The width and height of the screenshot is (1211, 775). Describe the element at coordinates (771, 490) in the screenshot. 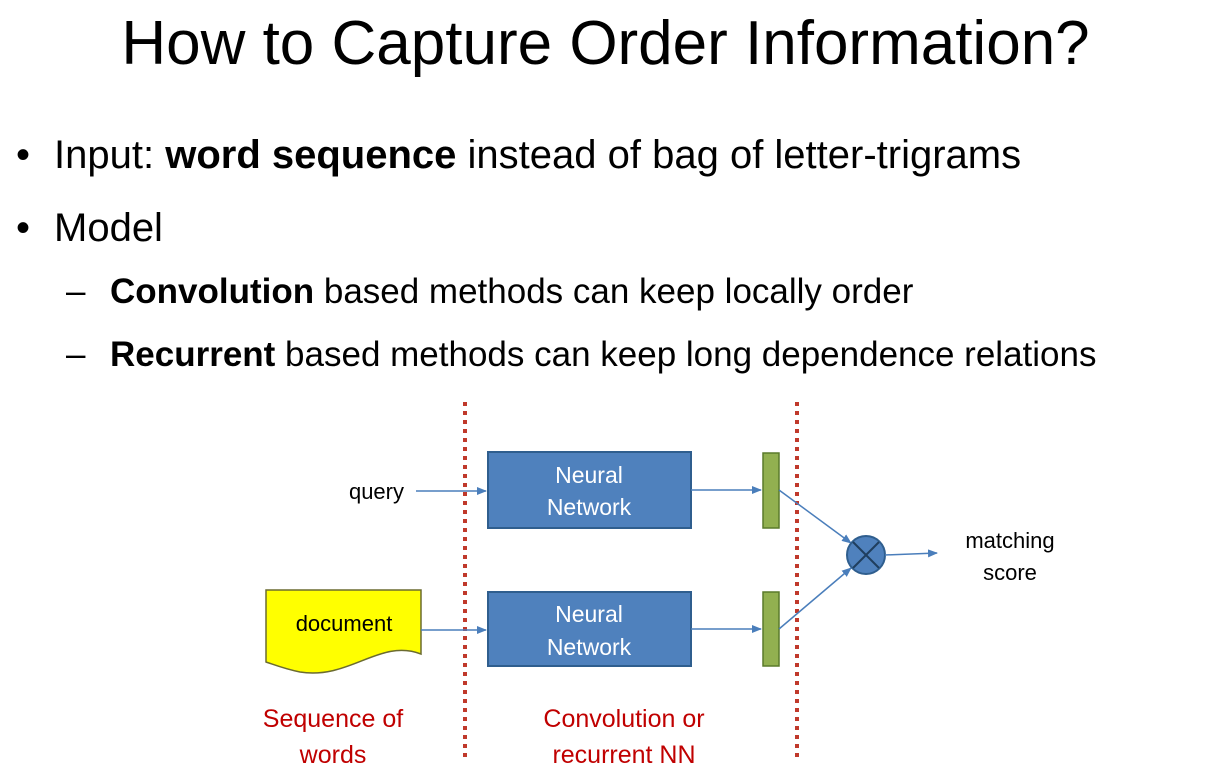

I see `vector-top` at that location.